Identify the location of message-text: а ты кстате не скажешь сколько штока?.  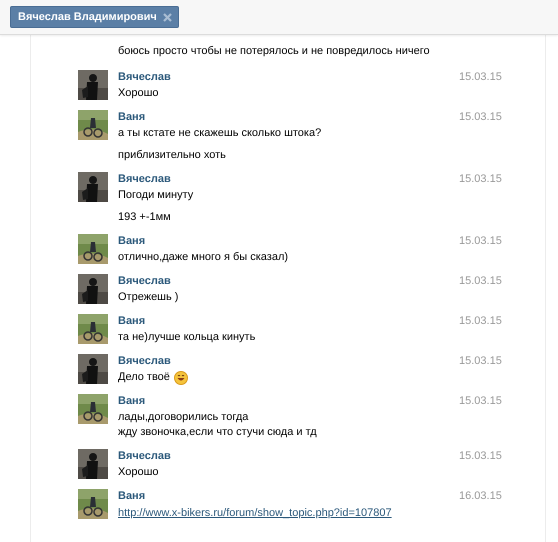
(220, 133).